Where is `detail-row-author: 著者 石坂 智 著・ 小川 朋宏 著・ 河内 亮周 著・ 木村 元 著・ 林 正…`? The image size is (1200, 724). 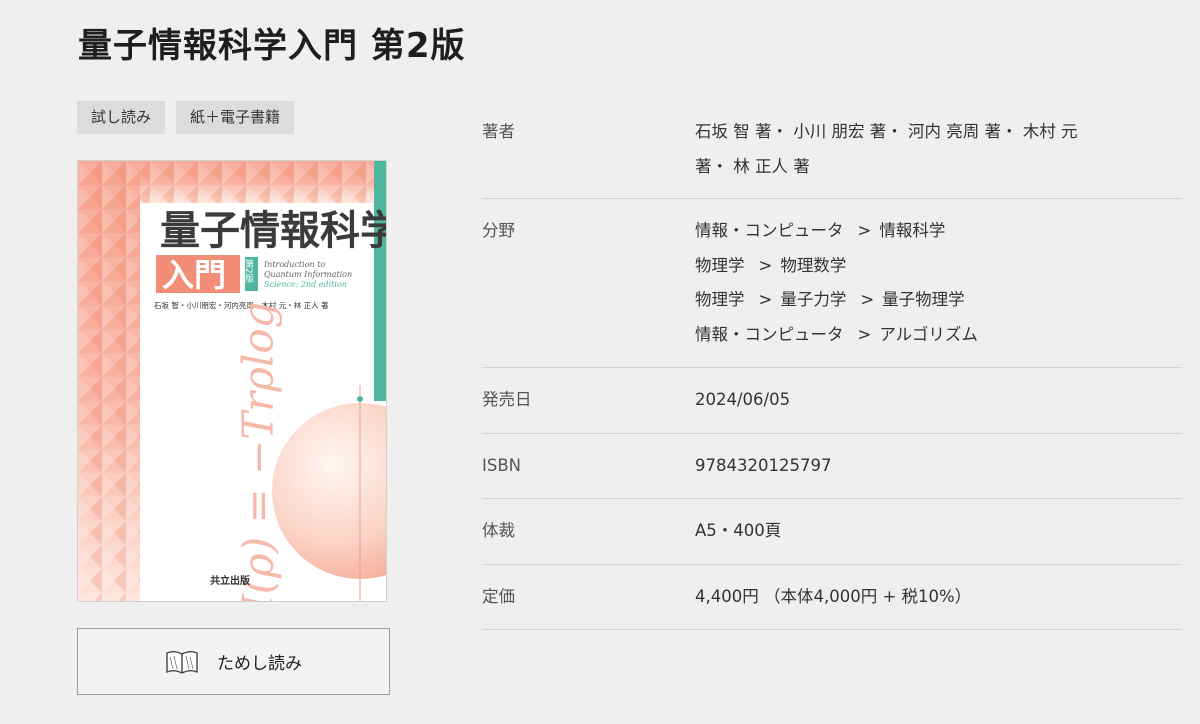
detail-row-author: 著者 石坂 智 著・ 小川 朋宏 著・ 河内 亮周 著・ 木村 元 著・ 林 正… is located at coordinates (832, 148).